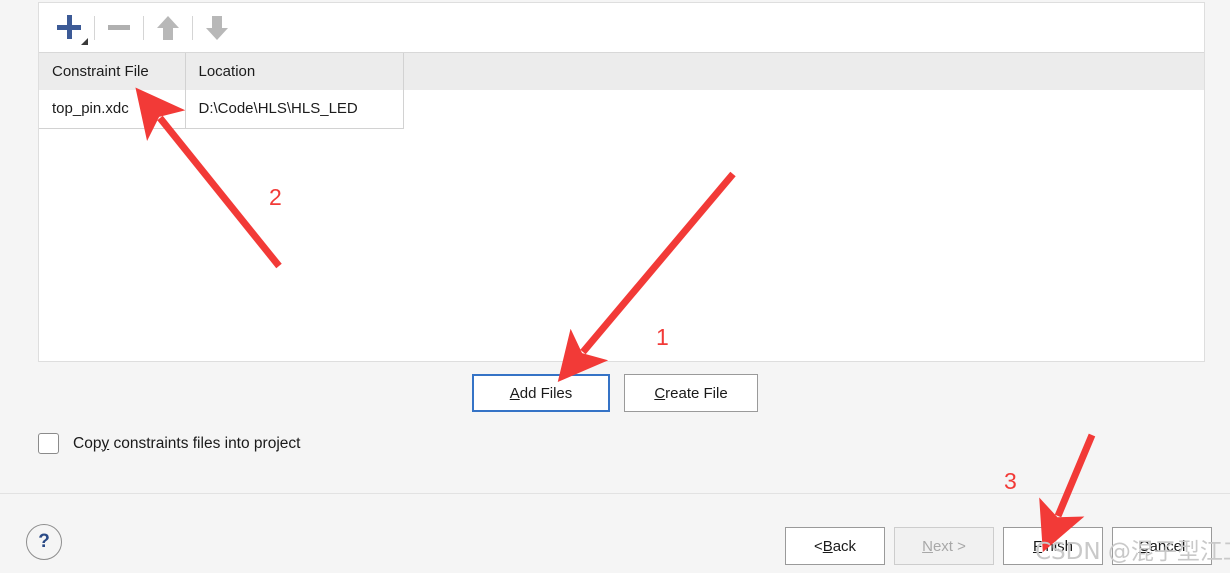  I want to click on move-down-button, so click(217, 28).